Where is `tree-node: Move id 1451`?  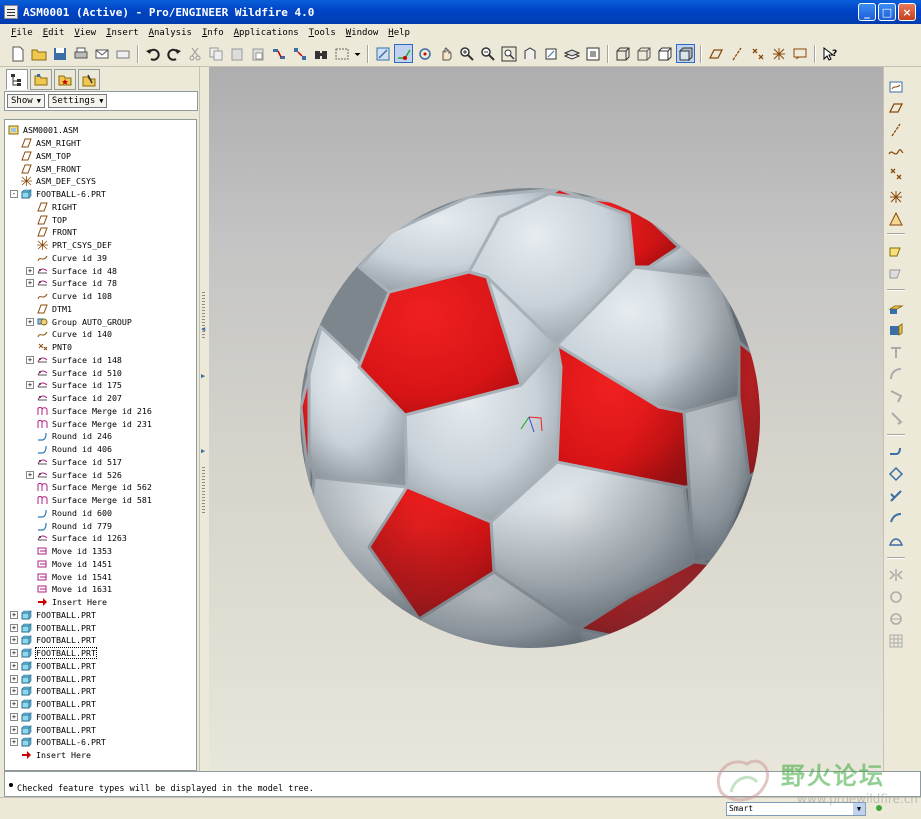 tree-node: Move id 1451 is located at coordinates (100, 564).